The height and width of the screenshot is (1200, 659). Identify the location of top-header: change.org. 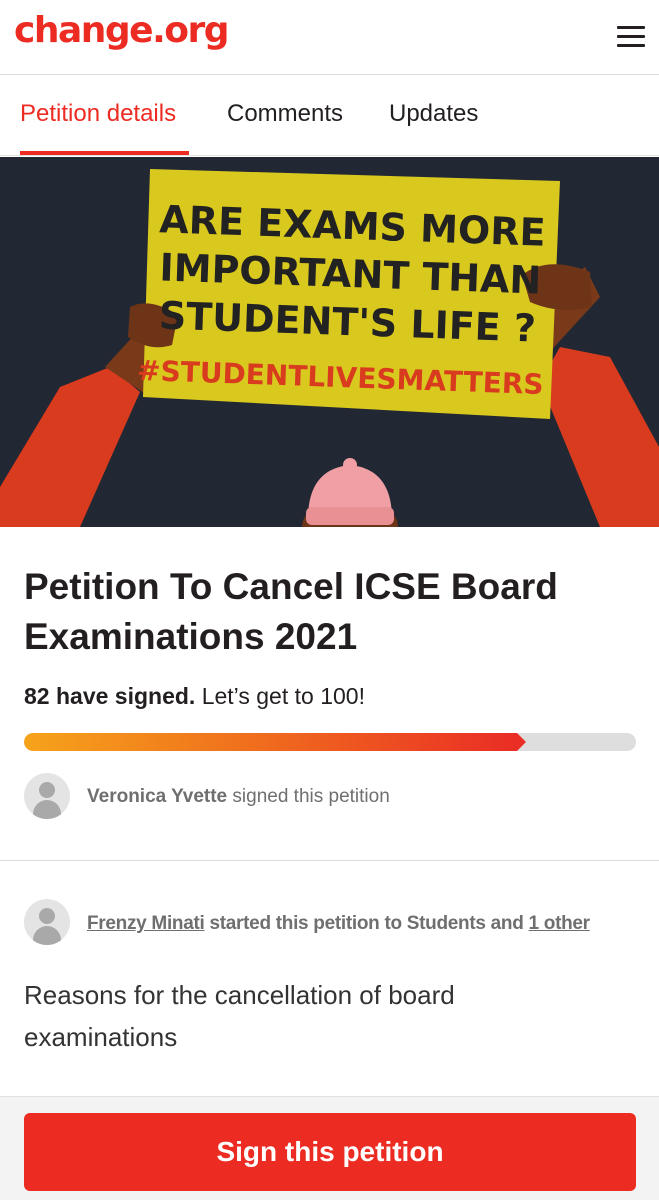
(329, 37).